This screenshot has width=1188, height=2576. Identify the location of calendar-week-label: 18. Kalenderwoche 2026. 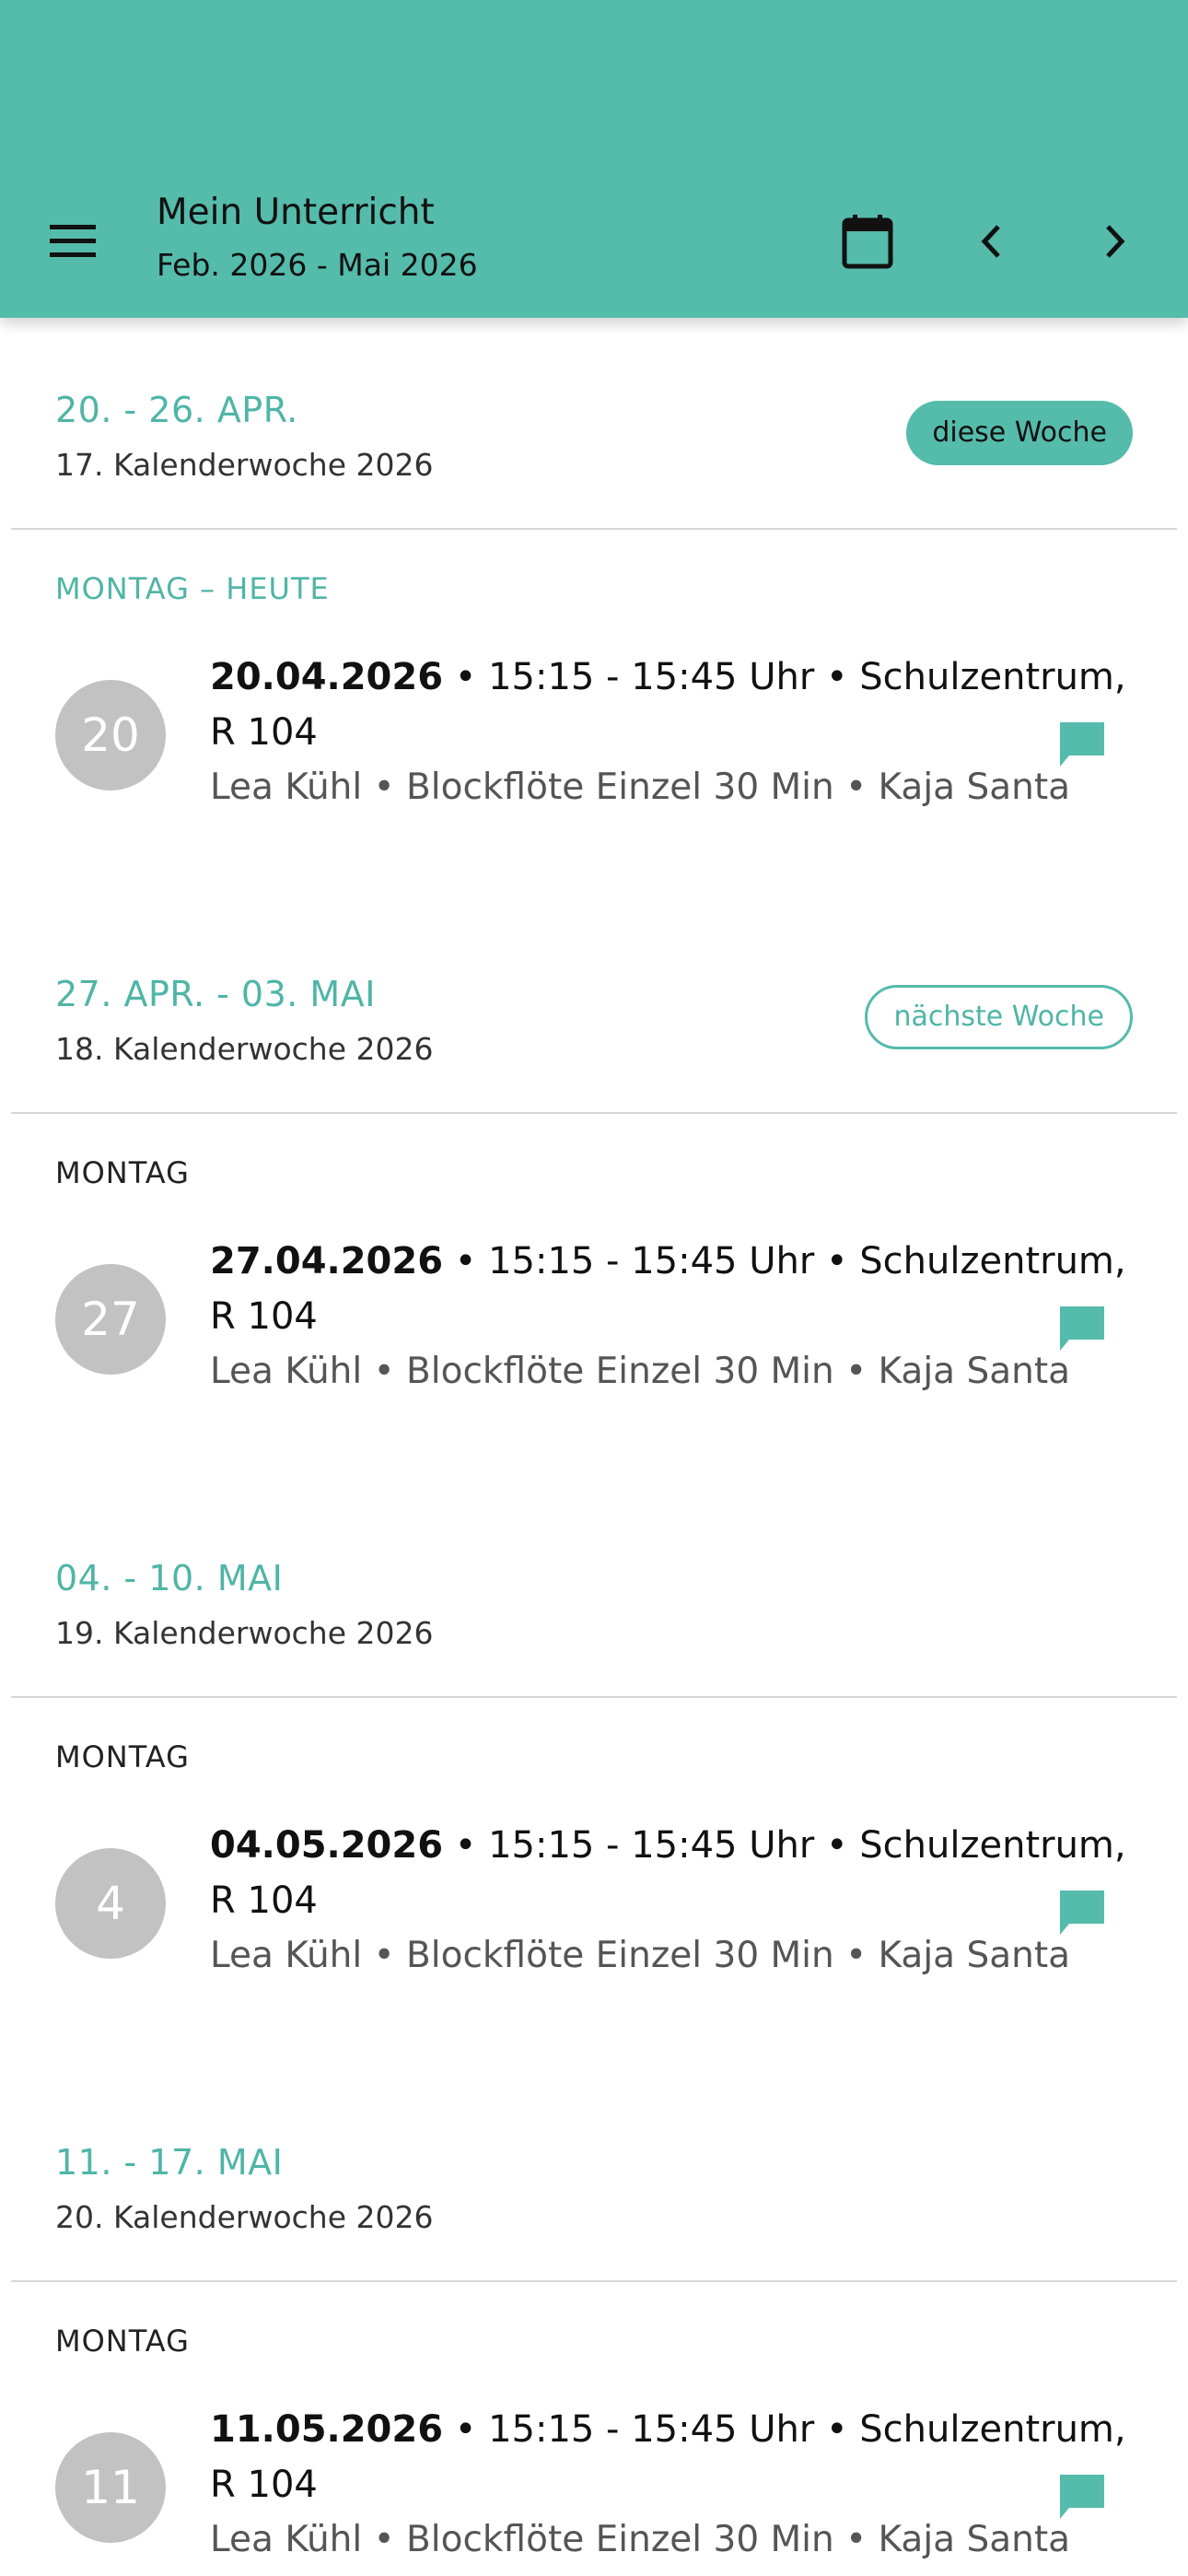
(244, 1049).